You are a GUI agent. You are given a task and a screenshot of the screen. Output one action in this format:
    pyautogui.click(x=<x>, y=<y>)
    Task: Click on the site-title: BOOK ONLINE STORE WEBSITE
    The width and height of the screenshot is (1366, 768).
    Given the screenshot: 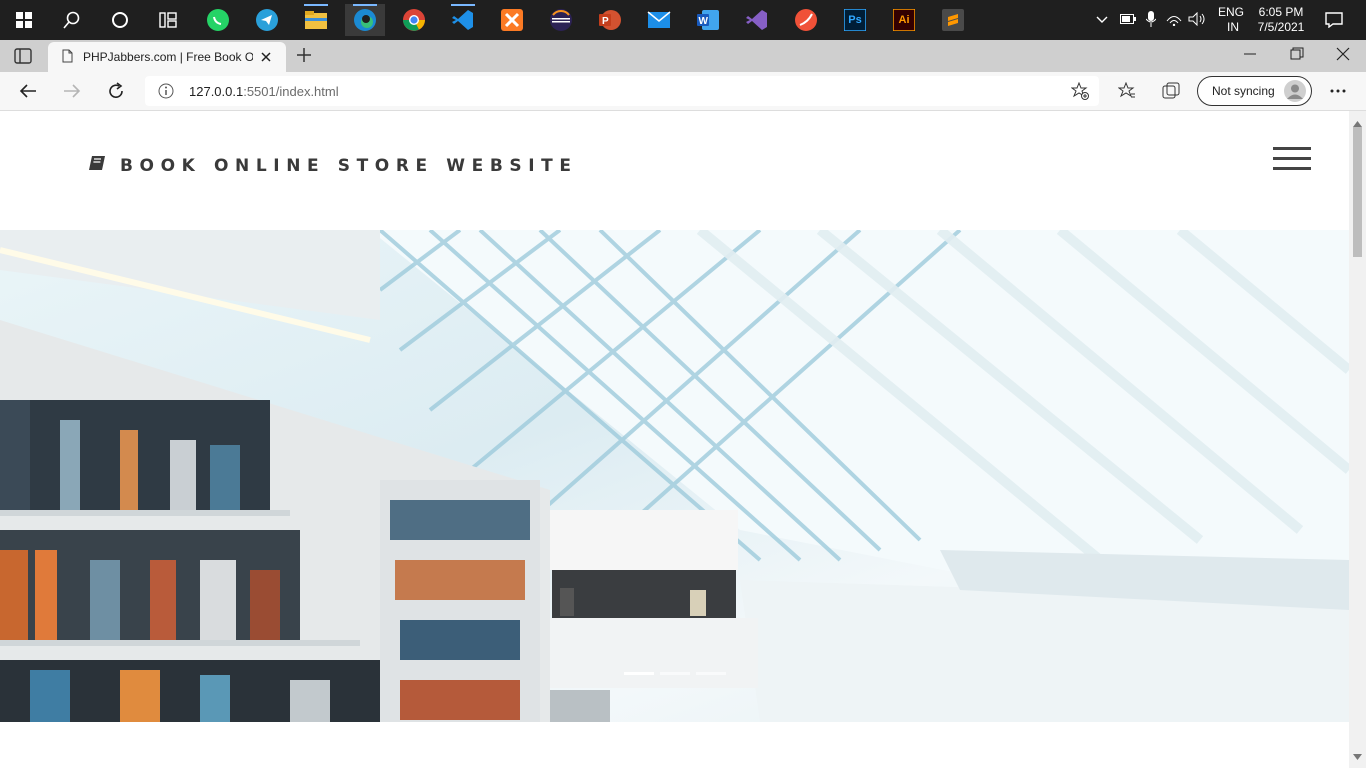 What is the action you would take?
    pyautogui.click(x=349, y=165)
    